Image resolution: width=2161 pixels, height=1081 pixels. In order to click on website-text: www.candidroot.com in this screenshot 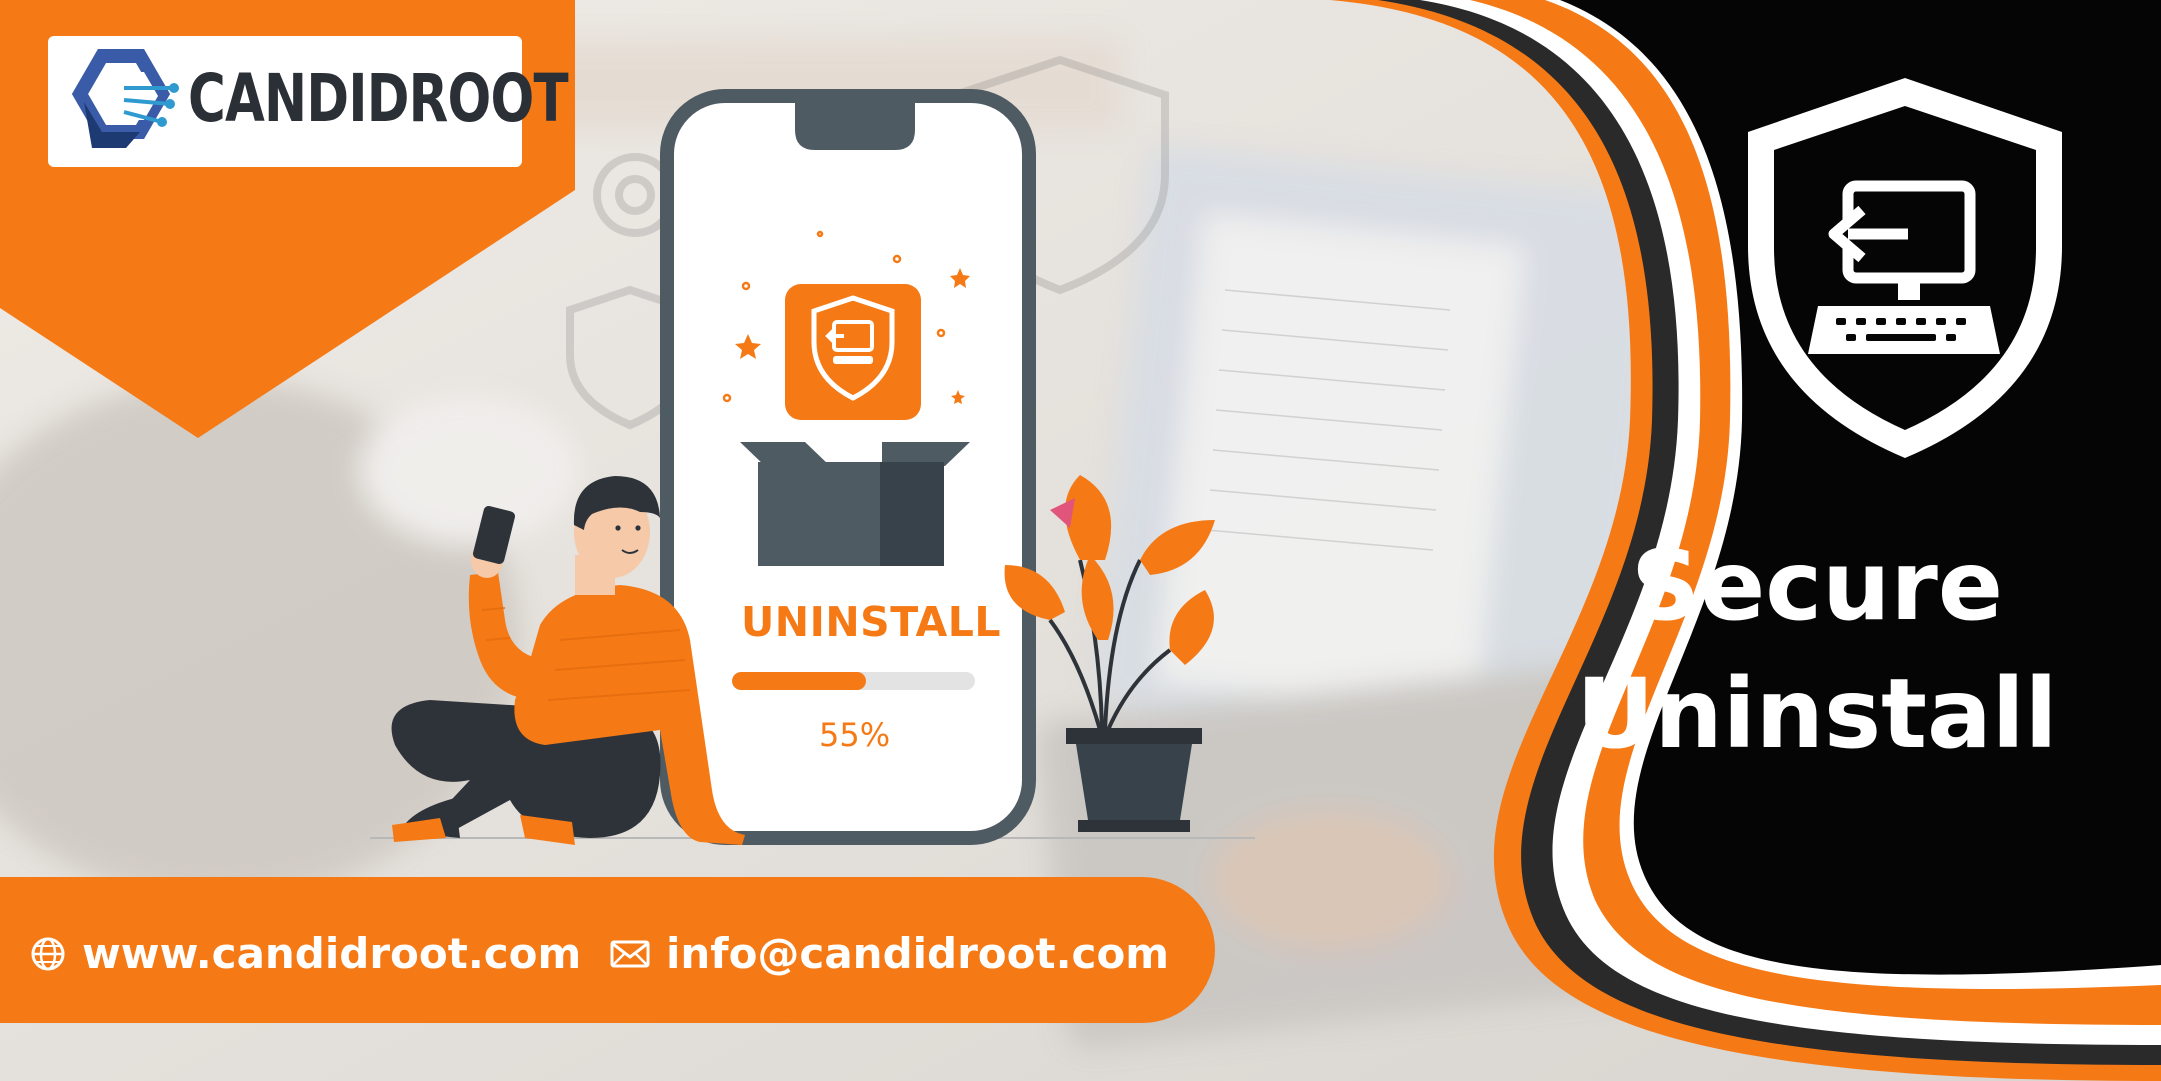, I will do `click(332, 953)`.